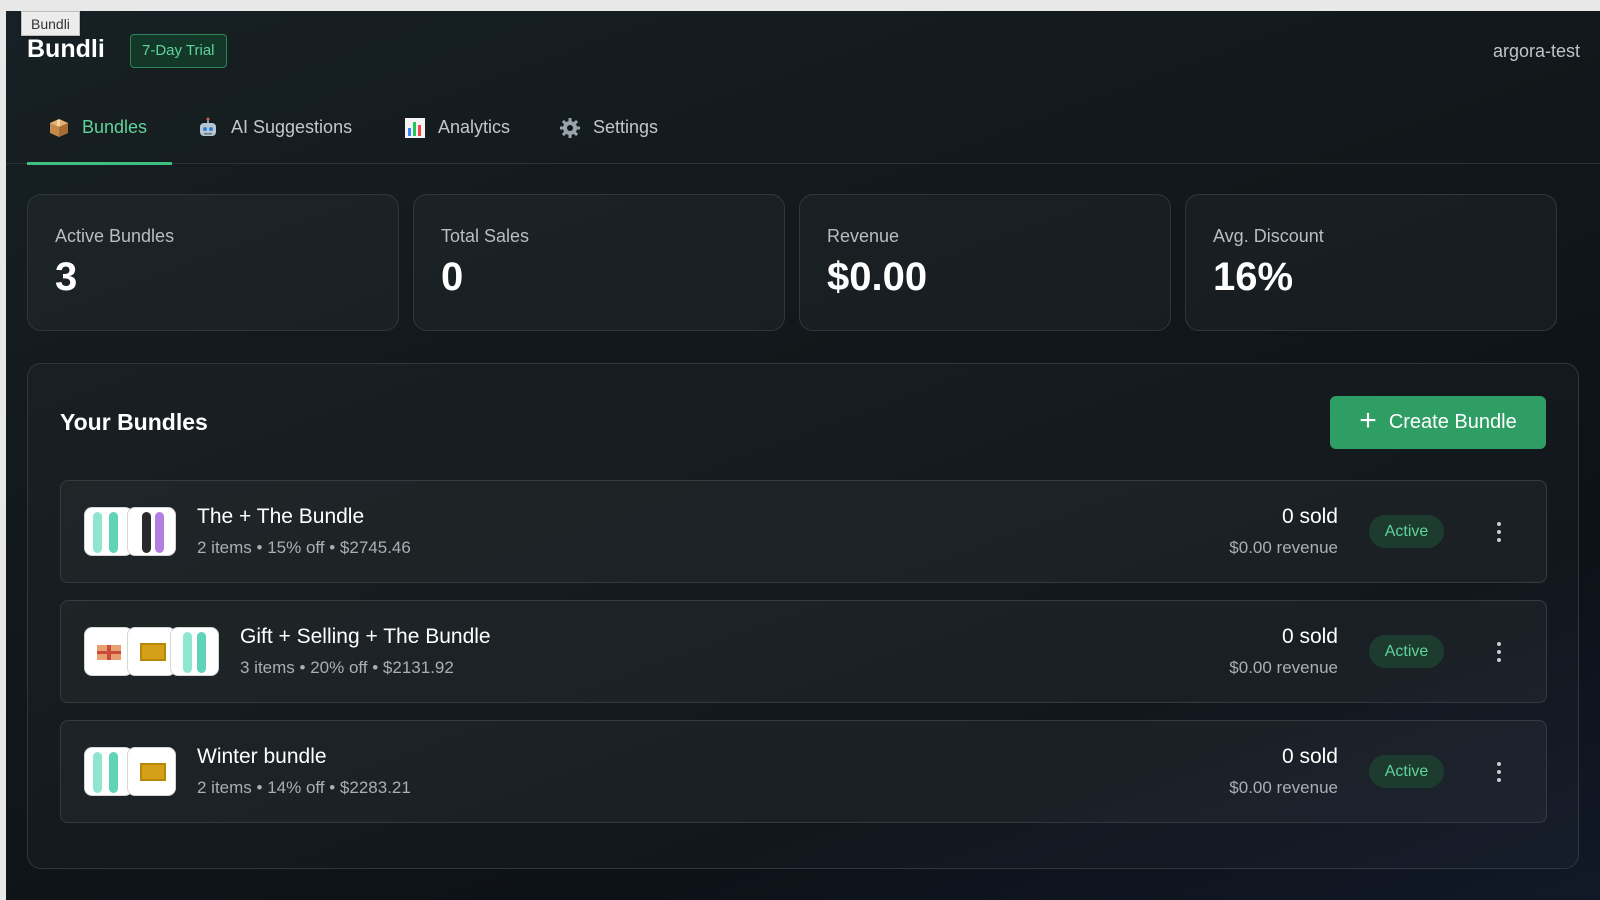  I want to click on tab-label: Settings, so click(626, 127).